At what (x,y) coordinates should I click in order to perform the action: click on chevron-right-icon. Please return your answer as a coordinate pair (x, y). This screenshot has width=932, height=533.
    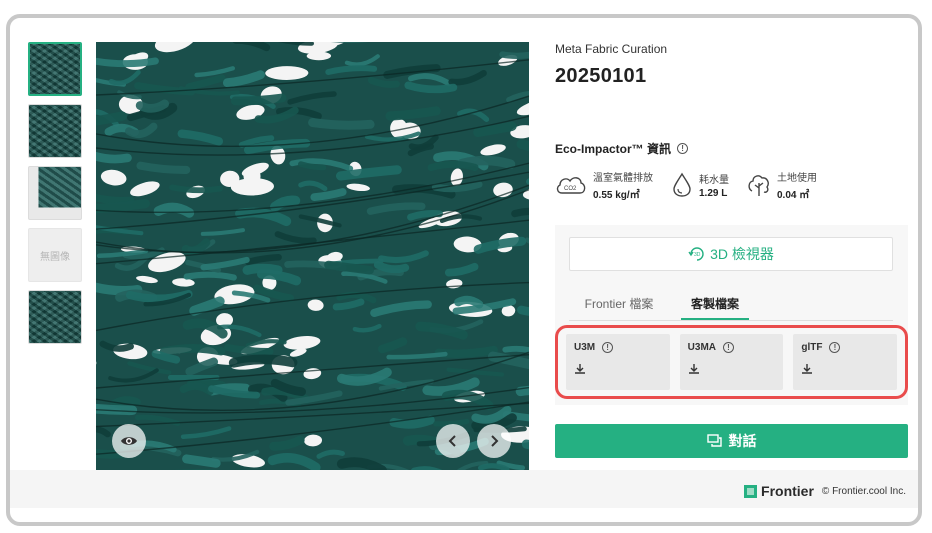
    Looking at the image, I should click on (495, 441).